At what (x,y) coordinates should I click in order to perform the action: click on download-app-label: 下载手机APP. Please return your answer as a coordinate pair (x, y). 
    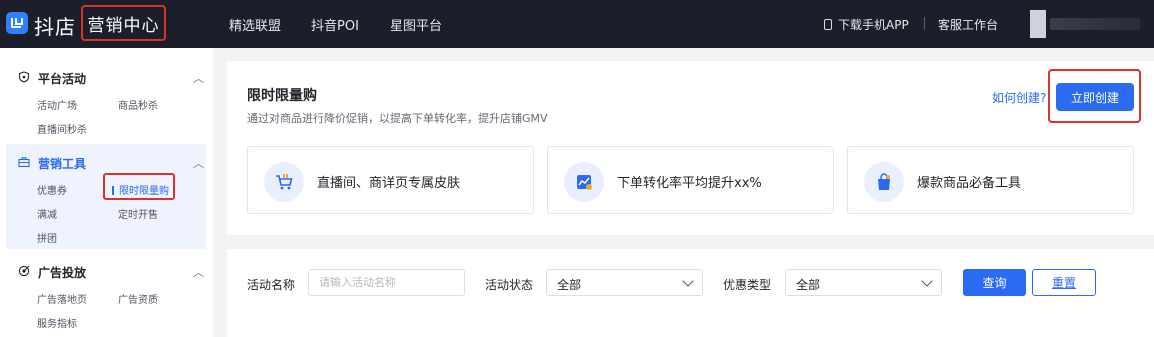
    Looking at the image, I should click on (873, 25).